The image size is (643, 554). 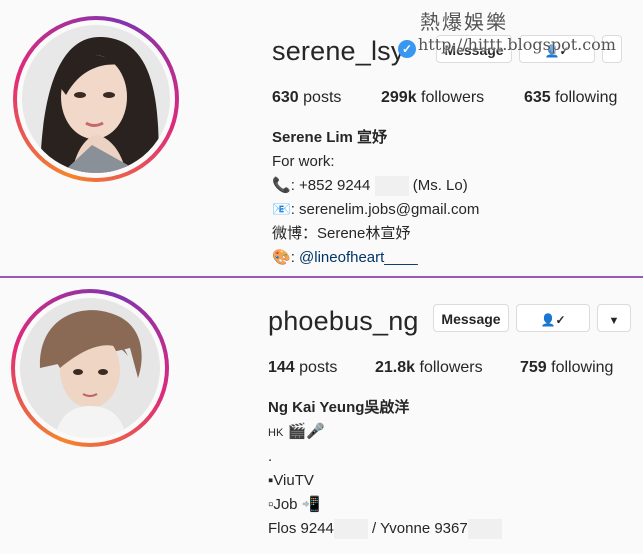 I want to click on full-name: Serene Lim 宣妤, so click(x=330, y=137).